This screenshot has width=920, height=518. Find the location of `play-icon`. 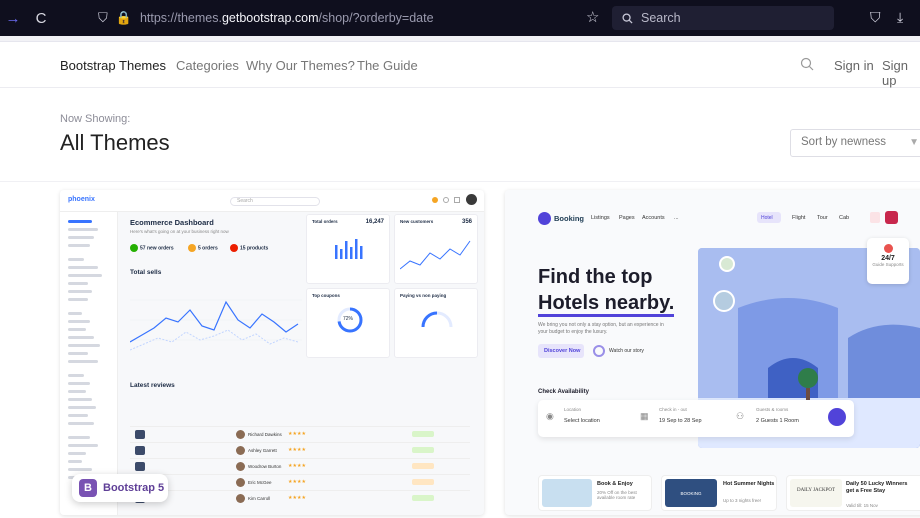

play-icon is located at coordinates (599, 351).